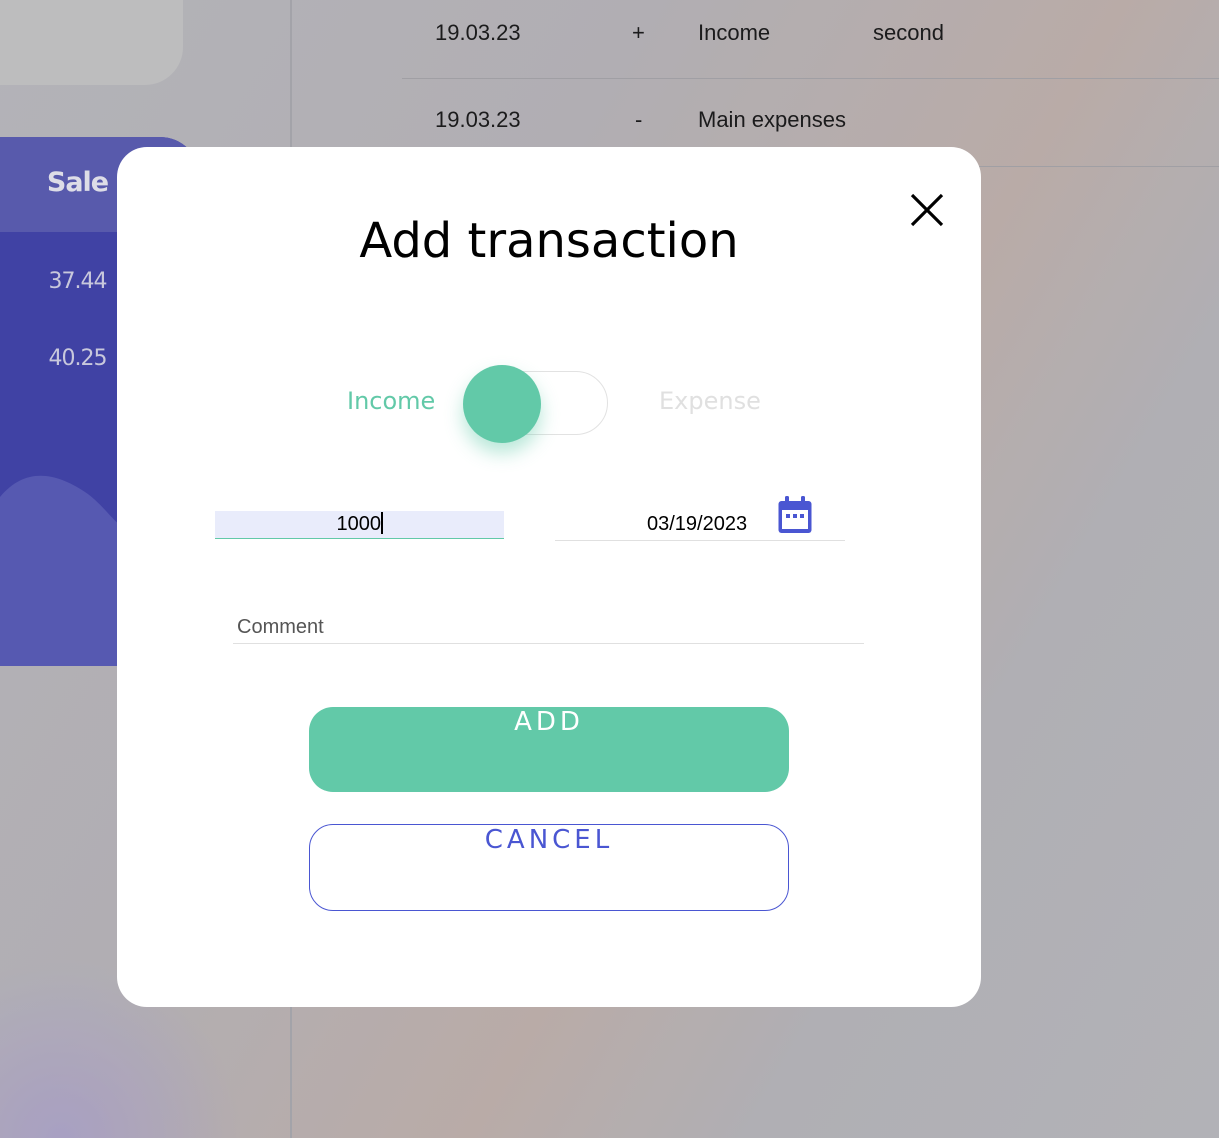  I want to click on amount-value: 1000, so click(359, 524).